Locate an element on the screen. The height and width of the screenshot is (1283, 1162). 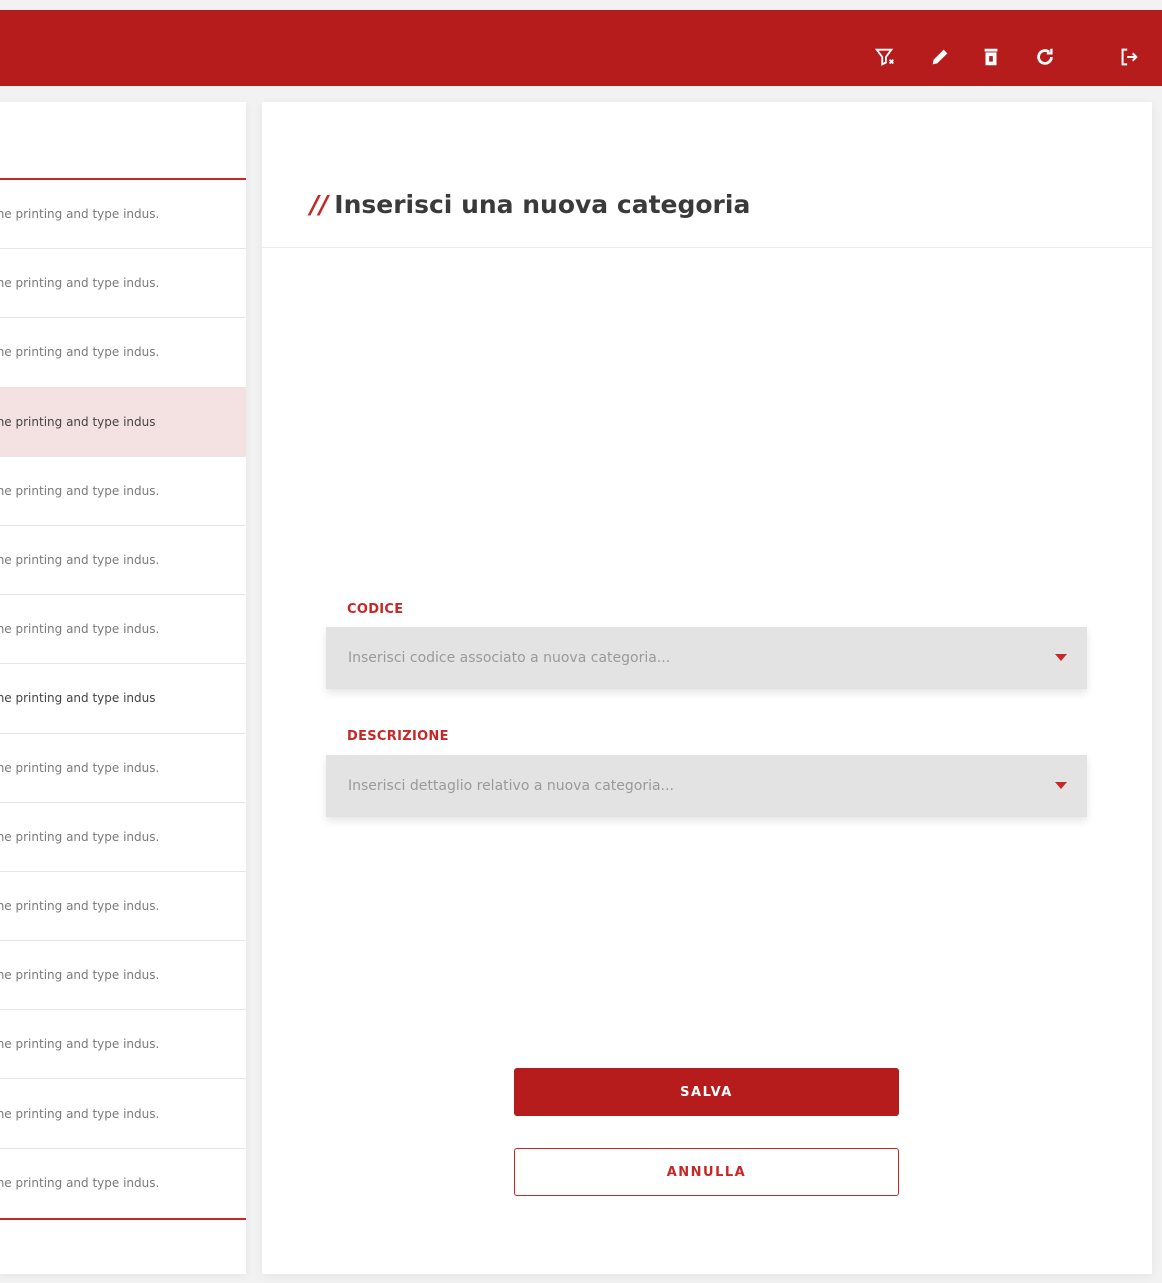
title-slashes: // is located at coordinates (319, 204).